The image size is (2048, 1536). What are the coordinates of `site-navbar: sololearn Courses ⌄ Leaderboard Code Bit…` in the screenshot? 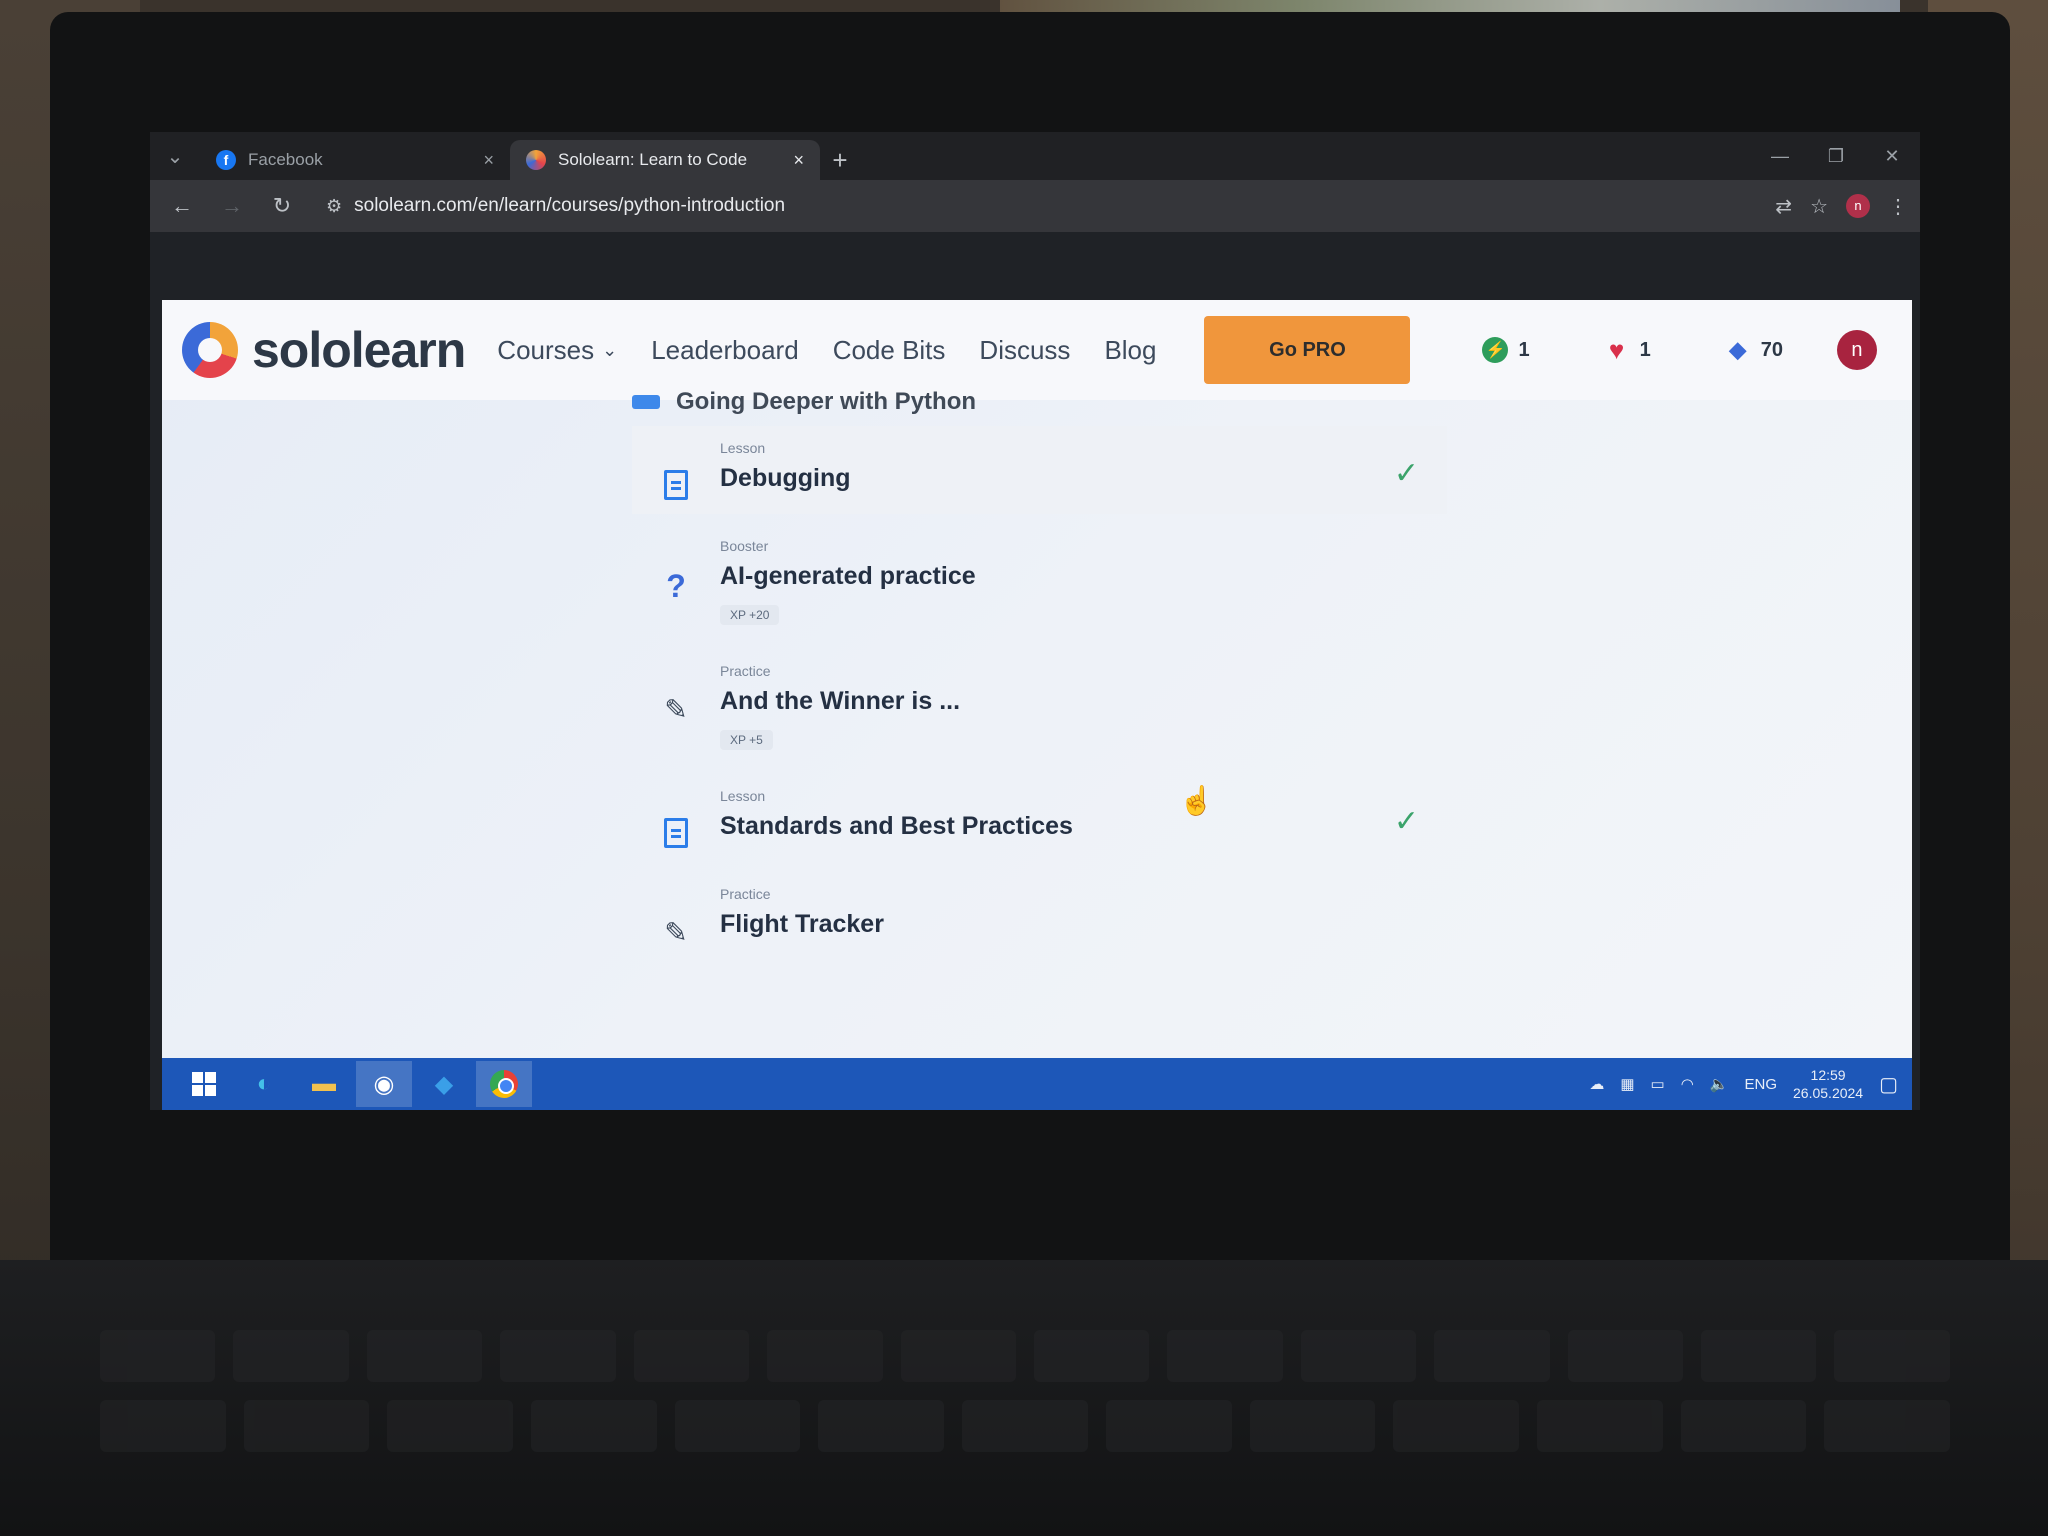 It's located at (1037, 350).